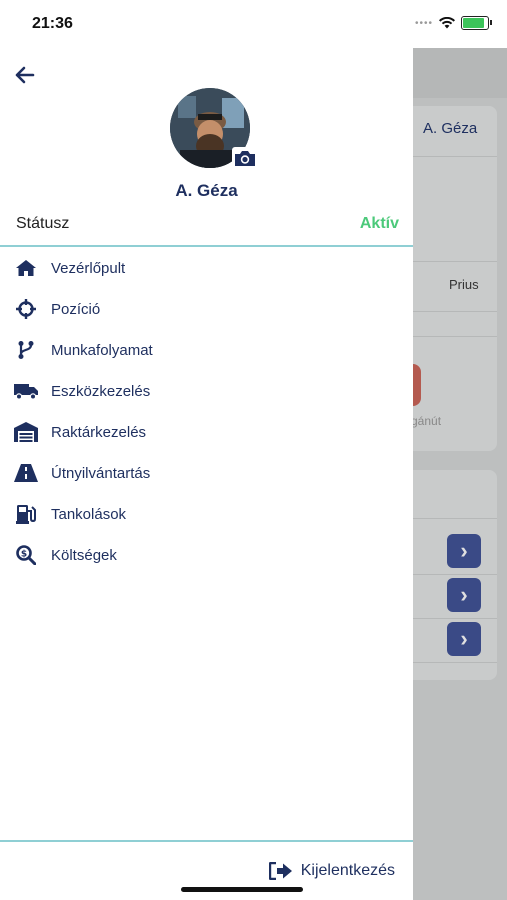 This screenshot has width=507, height=900. What do you see at coordinates (206, 268) in the screenshot?
I see `menu-item-vezerlopult: Vezérlőpult` at bounding box center [206, 268].